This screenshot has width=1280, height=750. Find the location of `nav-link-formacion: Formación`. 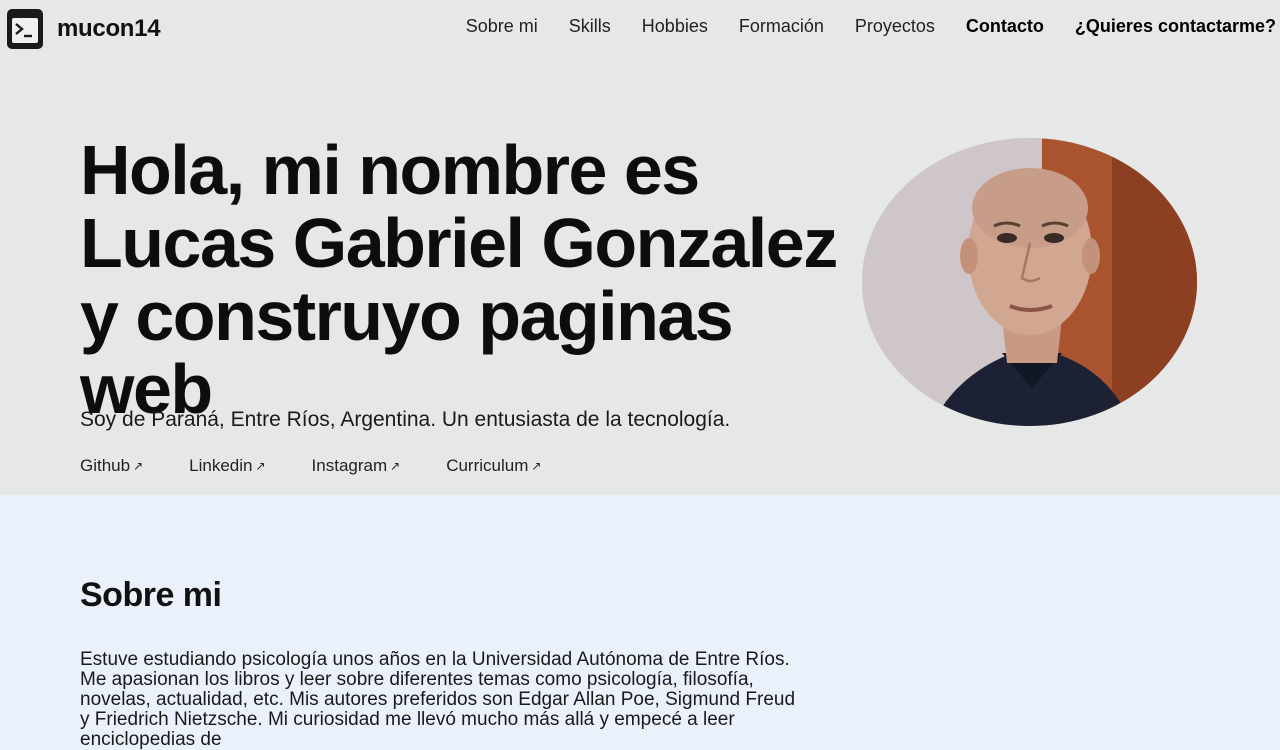

nav-link-formacion: Formación is located at coordinates (781, 26).